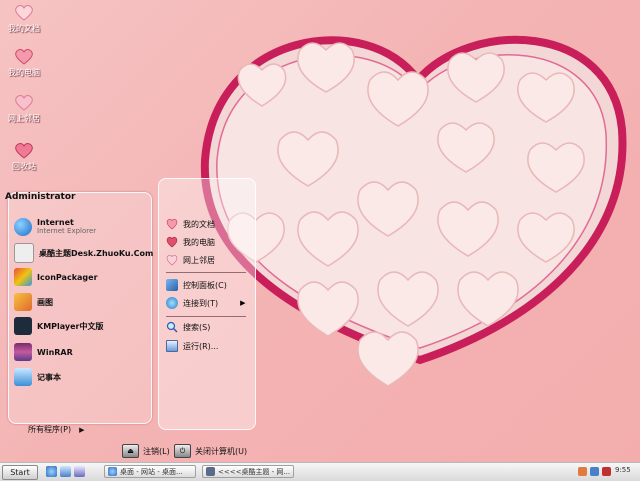 This screenshot has width=640, height=481. What do you see at coordinates (79, 471) in the screenshot?
I see `quick-launch-media-icon` at bounding box center [79, 471].